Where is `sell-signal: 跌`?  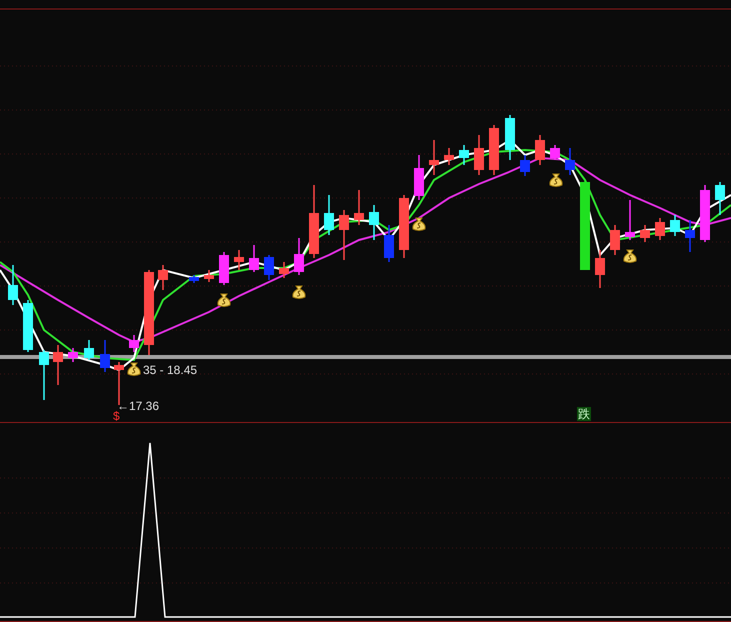
sell-signal: 跌 is located at coordinates (584, 414).